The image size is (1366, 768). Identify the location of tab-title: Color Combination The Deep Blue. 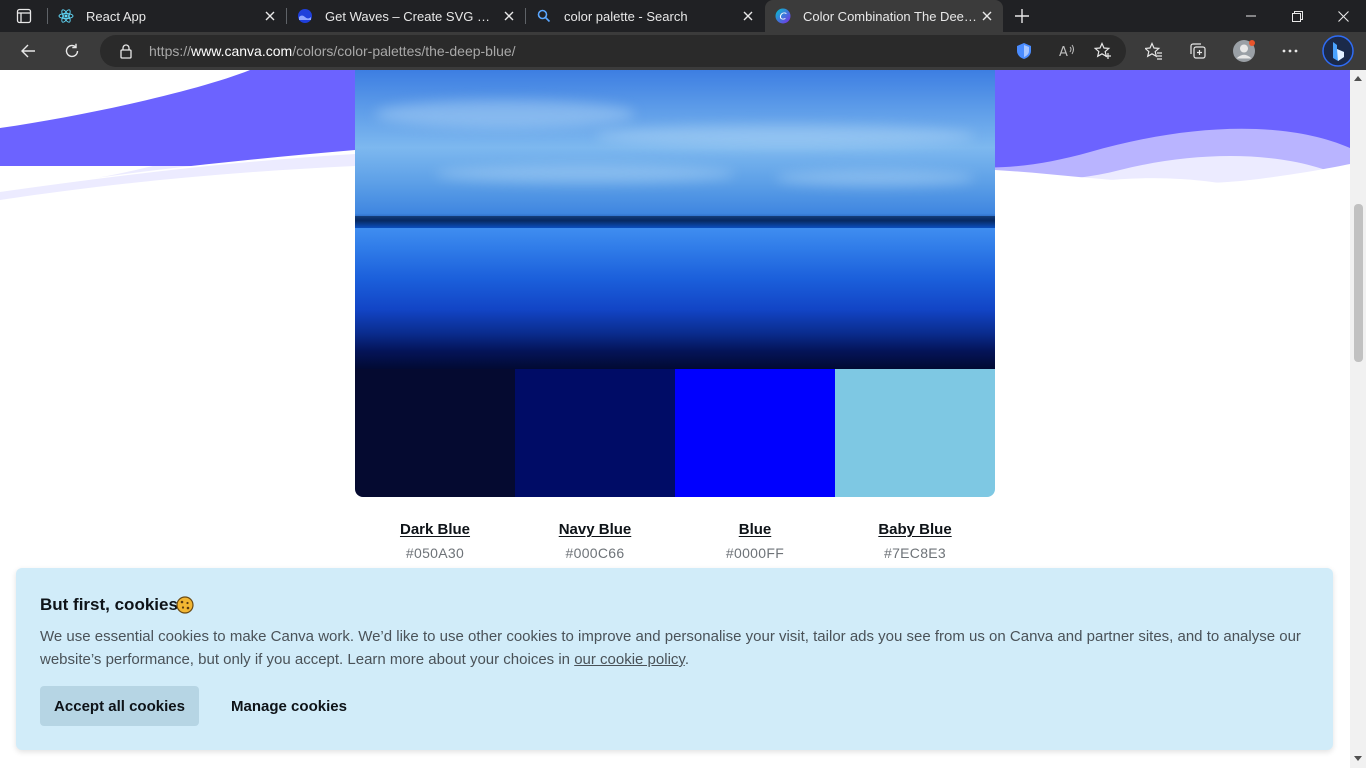
(890, 16).